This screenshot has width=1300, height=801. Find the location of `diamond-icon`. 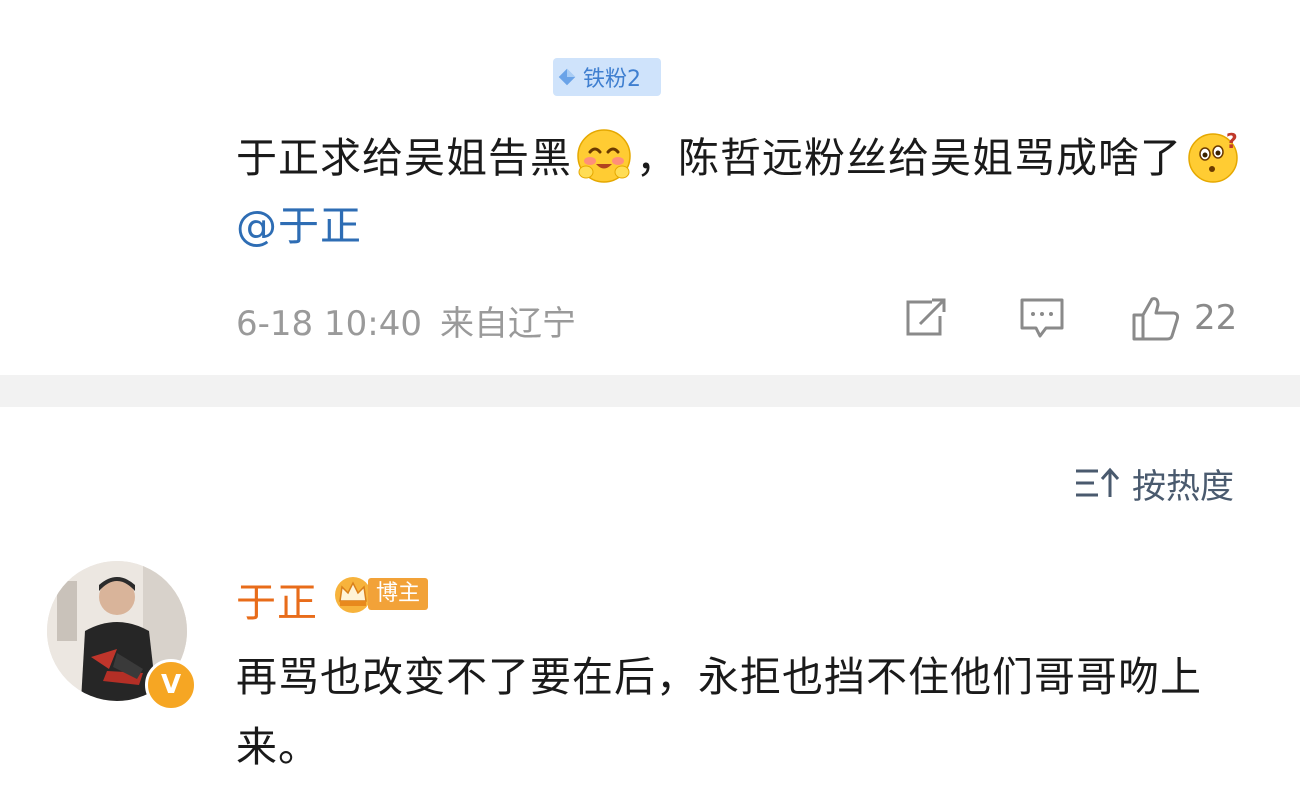

diamond-icon is located at coordinates (567, 77).